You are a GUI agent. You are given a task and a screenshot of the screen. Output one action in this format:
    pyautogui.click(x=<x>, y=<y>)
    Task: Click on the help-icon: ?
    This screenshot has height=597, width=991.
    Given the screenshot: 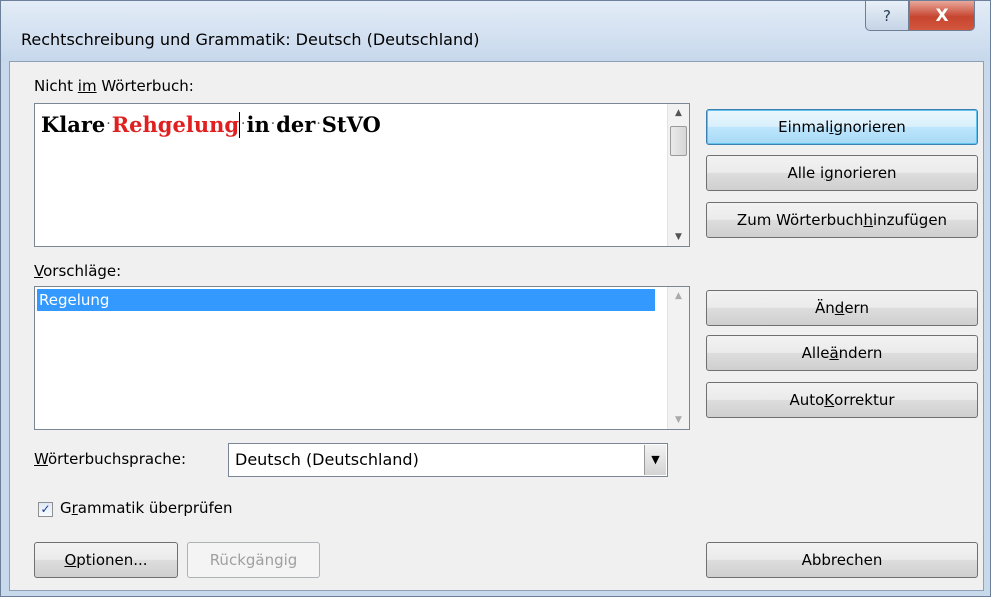 What is the action you would take?
    pyautogui.click(x=887, y=15)
    